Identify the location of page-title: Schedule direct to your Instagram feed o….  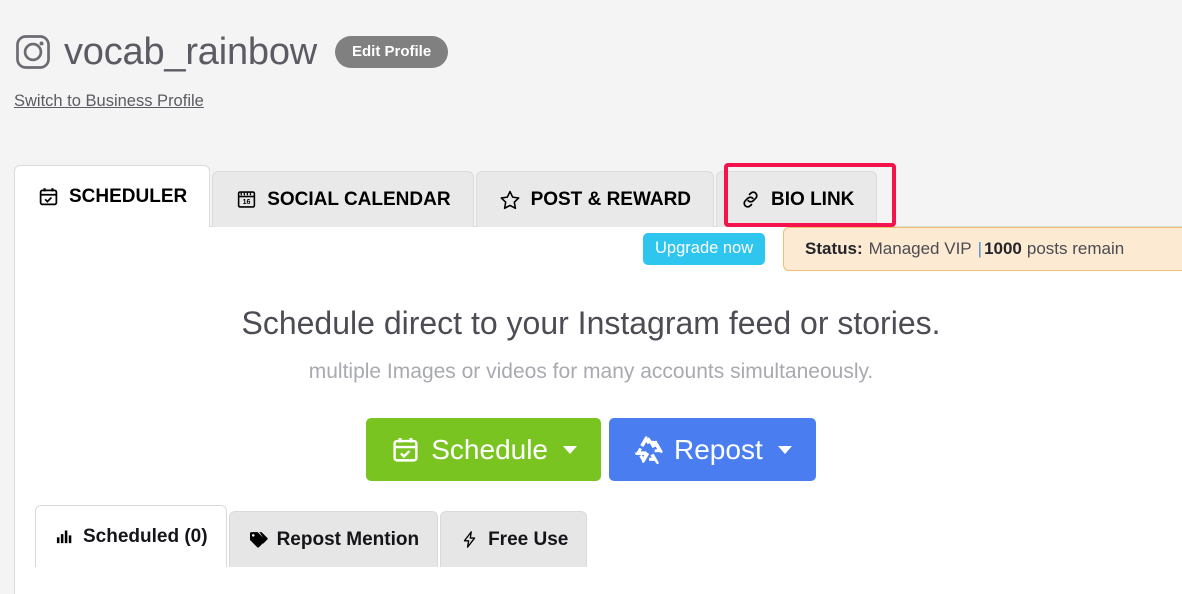
(591, 323).